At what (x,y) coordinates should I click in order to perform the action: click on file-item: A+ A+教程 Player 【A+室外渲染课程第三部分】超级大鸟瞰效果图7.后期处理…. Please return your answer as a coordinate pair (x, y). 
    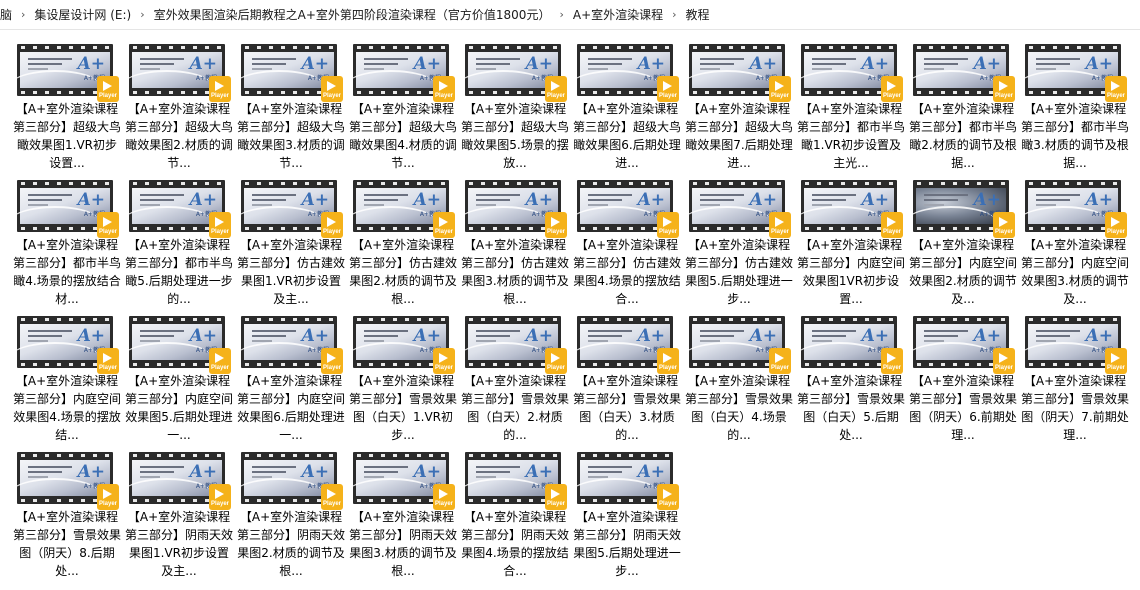
    Looking at the image, I should click on (739, 106).